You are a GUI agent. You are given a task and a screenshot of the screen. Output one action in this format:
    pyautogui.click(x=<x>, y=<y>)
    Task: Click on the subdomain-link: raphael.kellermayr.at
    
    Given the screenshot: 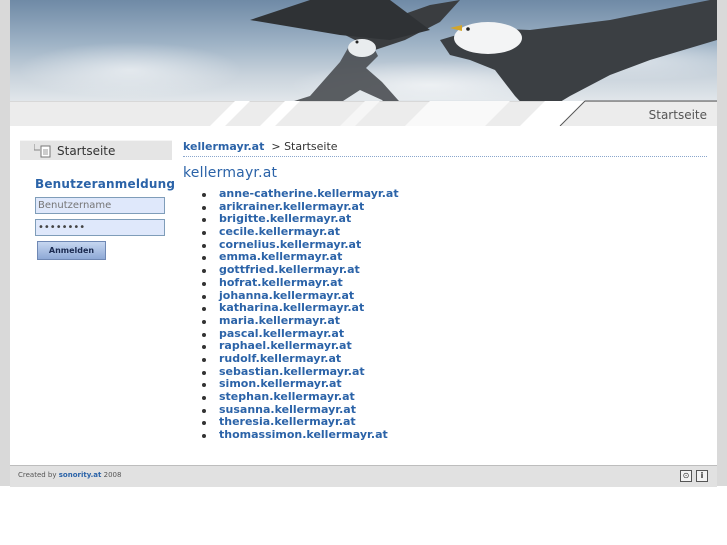 What is the action you would take?
    pyautogui.click(x=285, y=345)
    